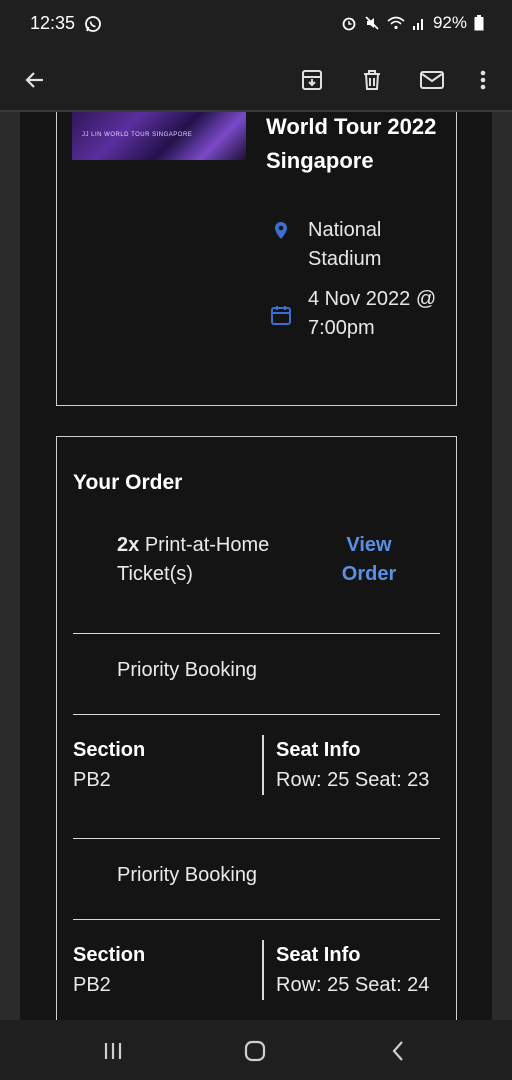 The height and width of the screenshot is (1080, 512). I want to click on location-pin-icon, so click(281, 230).